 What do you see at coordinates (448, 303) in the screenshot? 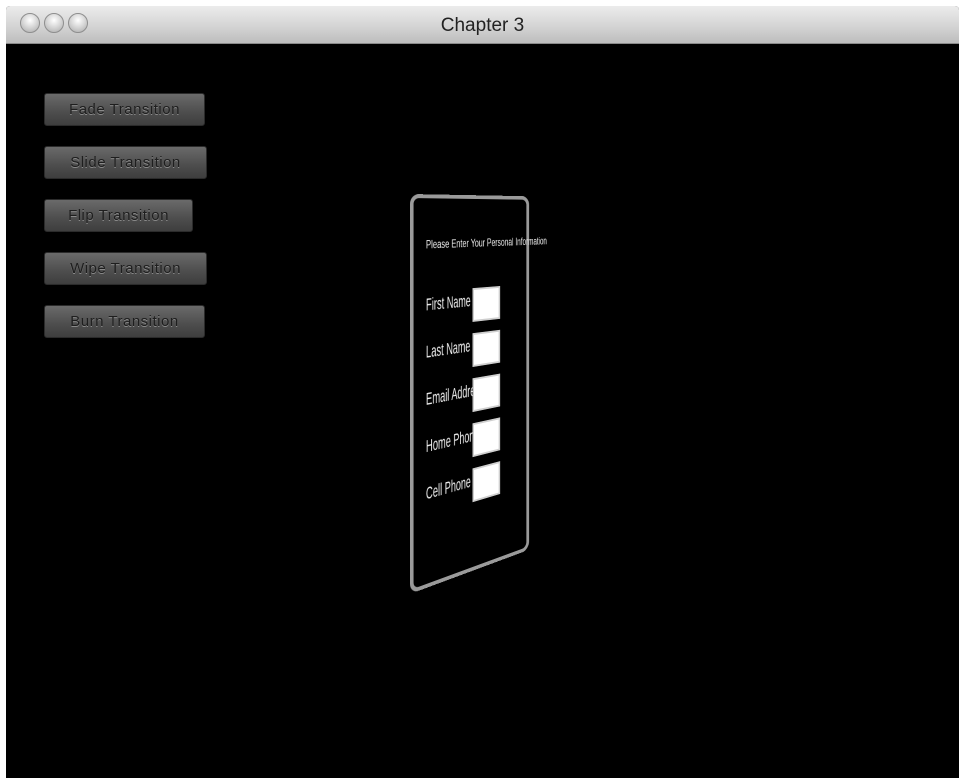
I see `first-name-label: First Name` at bounding box center [448, 303].